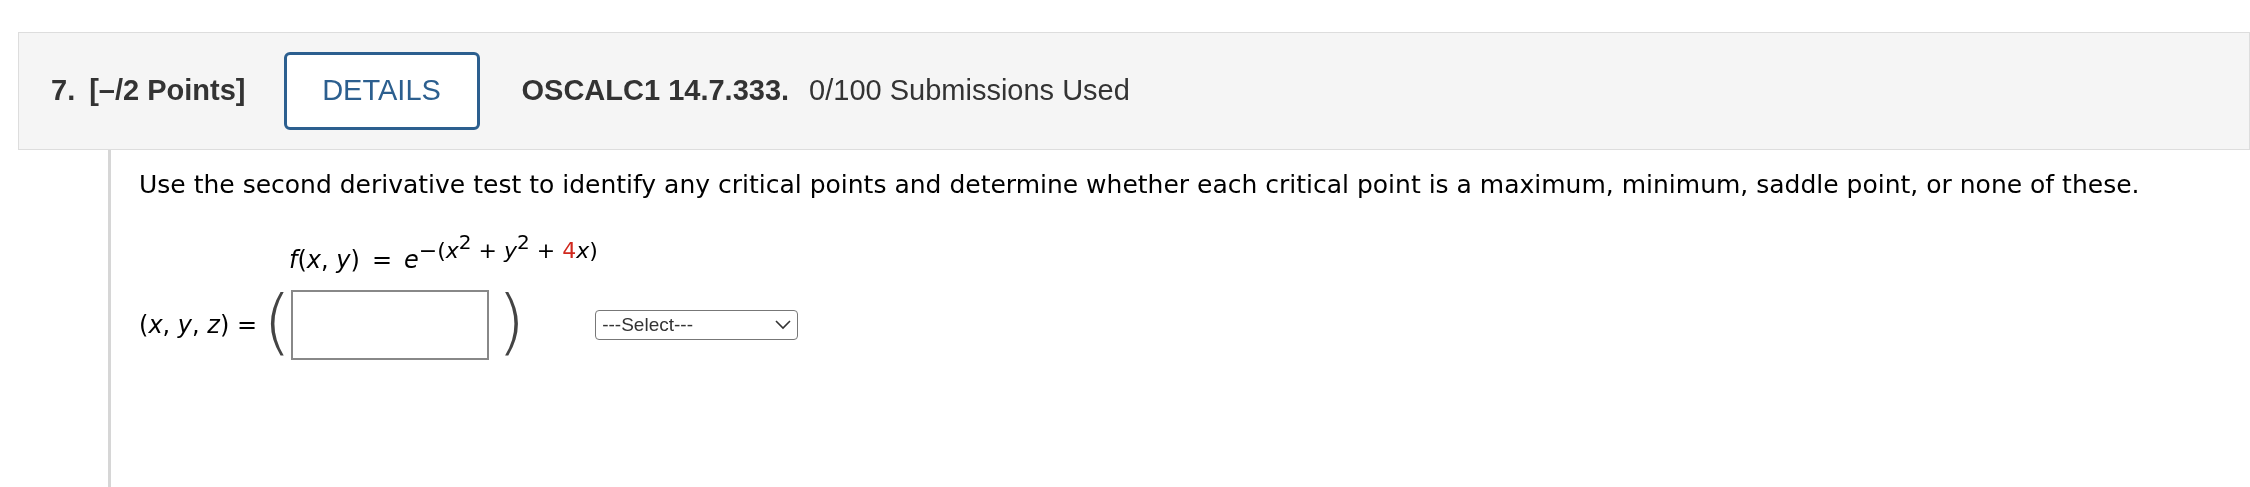 The width and height of the screenshot is (2250, 487). I want to click on details-button: DETAILS, so click(381, 91).